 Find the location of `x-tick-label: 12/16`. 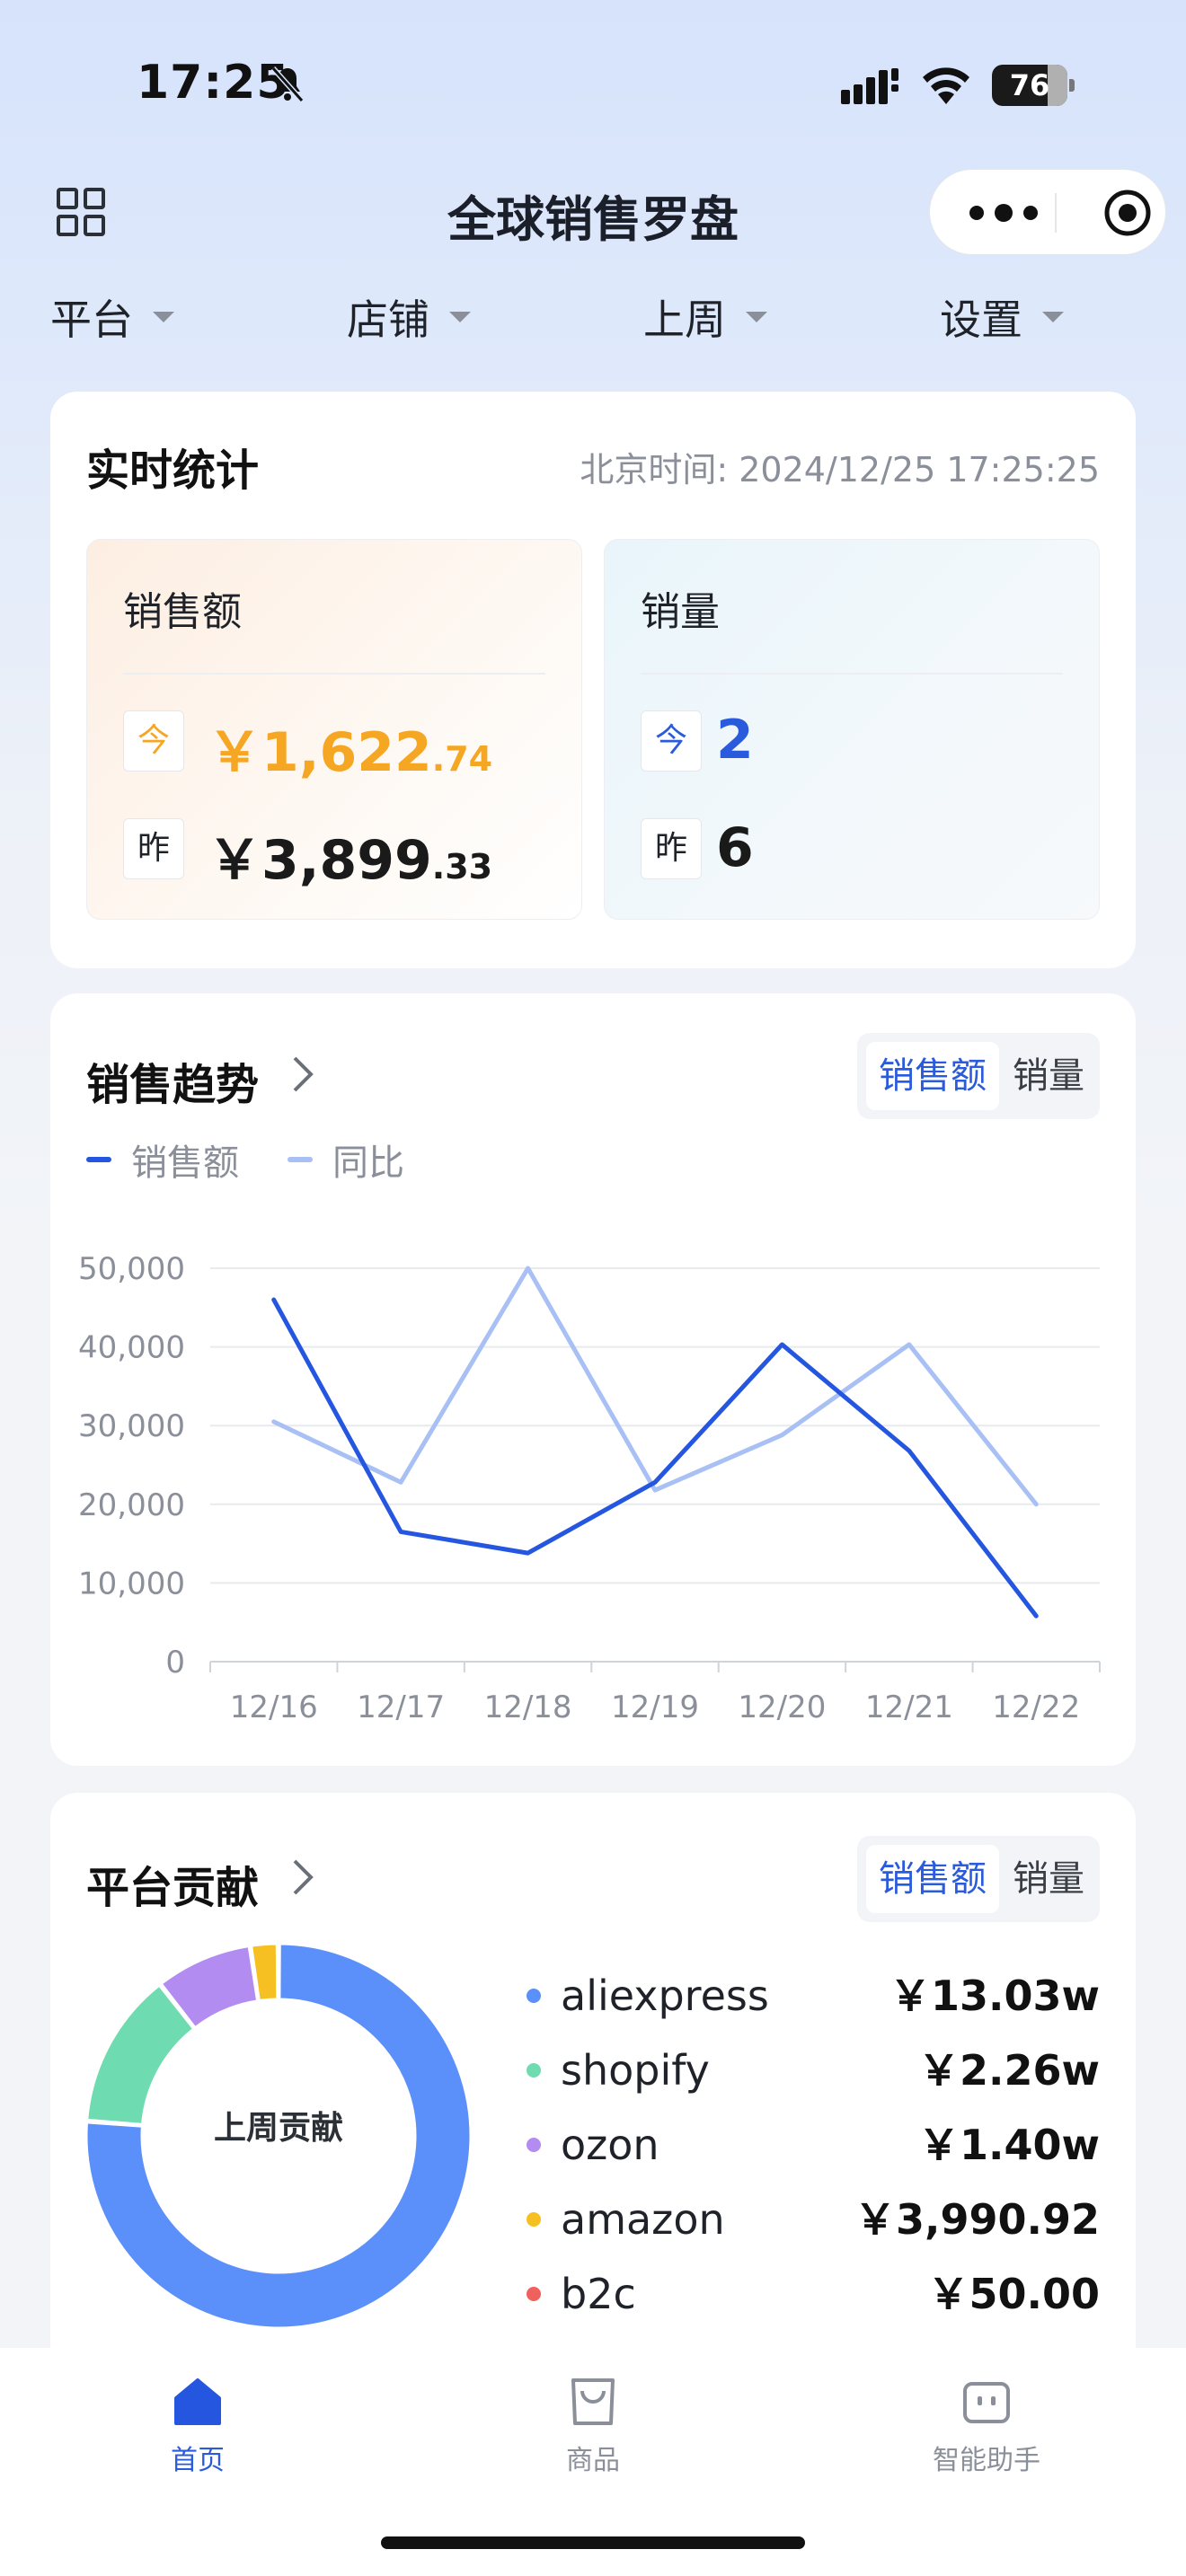

x-tick-label: 12/16 is located at coordinates (274, 1707).